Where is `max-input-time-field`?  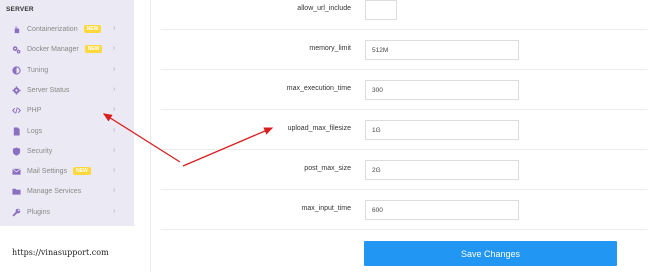 max-input-time-field is located at coordinates (442, 210).